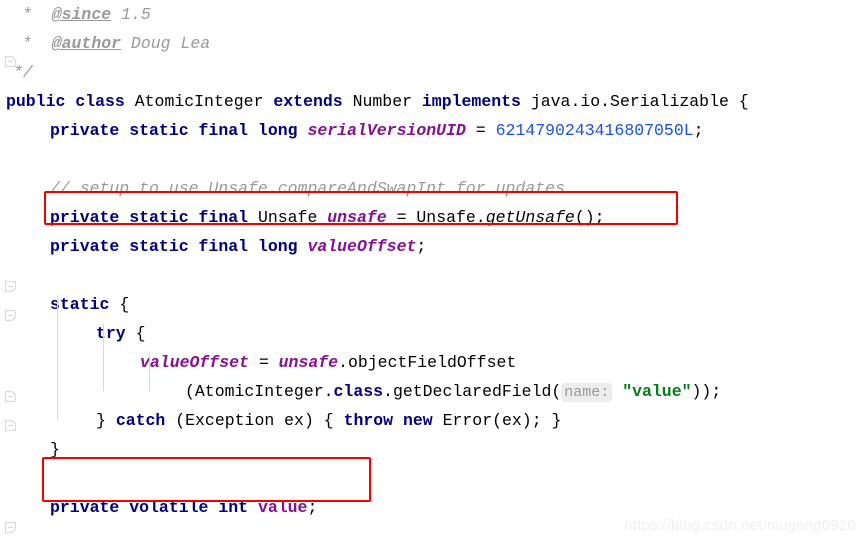  I want to click on line-class-decl-token-0: public, so click(36, 101).